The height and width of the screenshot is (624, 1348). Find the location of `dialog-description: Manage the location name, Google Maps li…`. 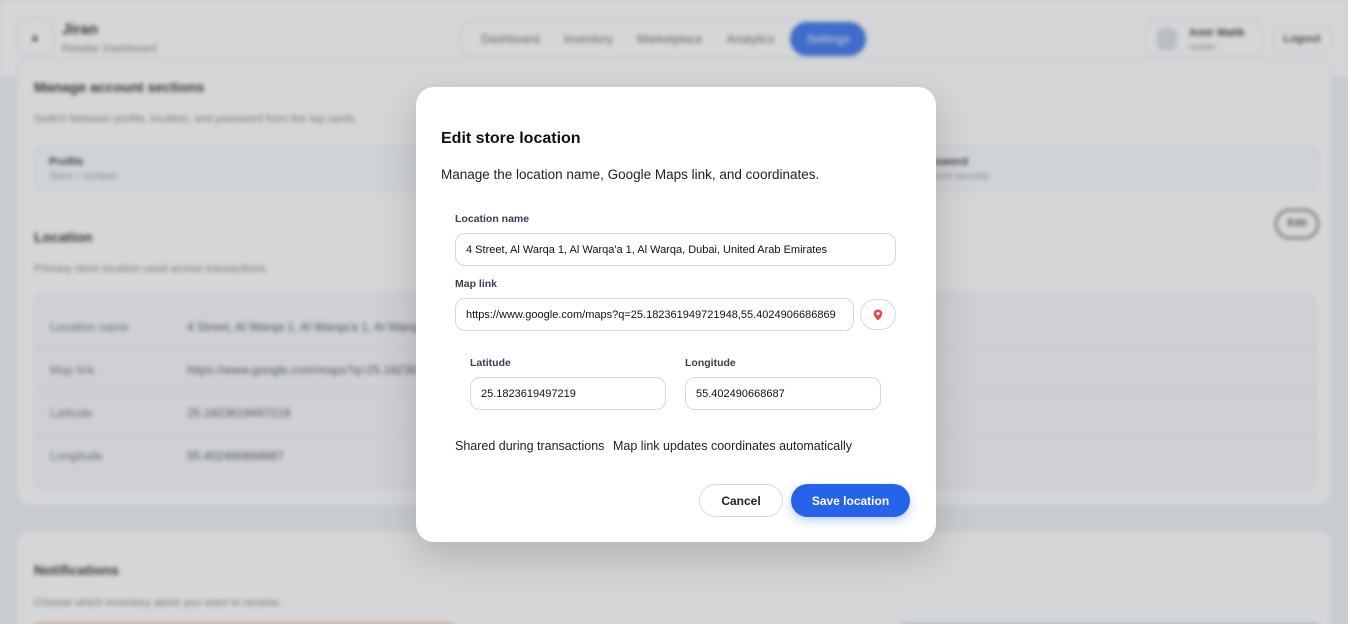

dialog-description: Manage the location name, Google Maps li… is located at coordinates (630, 174).